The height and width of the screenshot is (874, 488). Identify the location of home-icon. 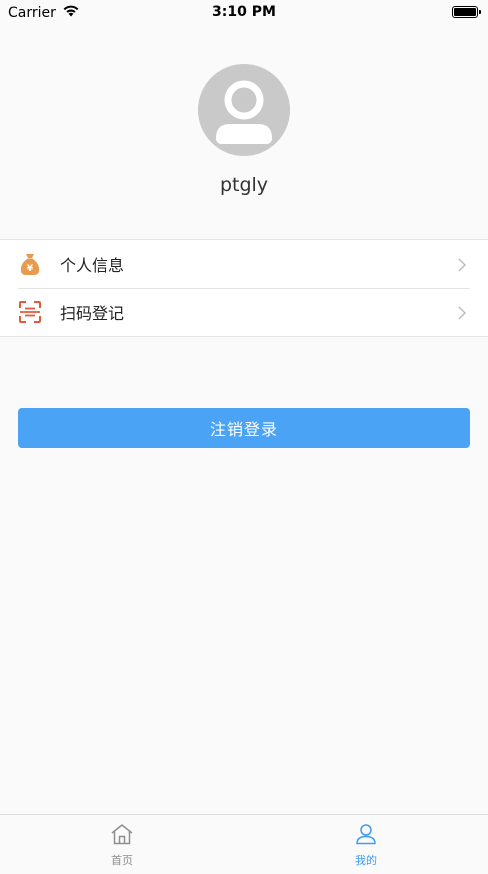
(122, 836).